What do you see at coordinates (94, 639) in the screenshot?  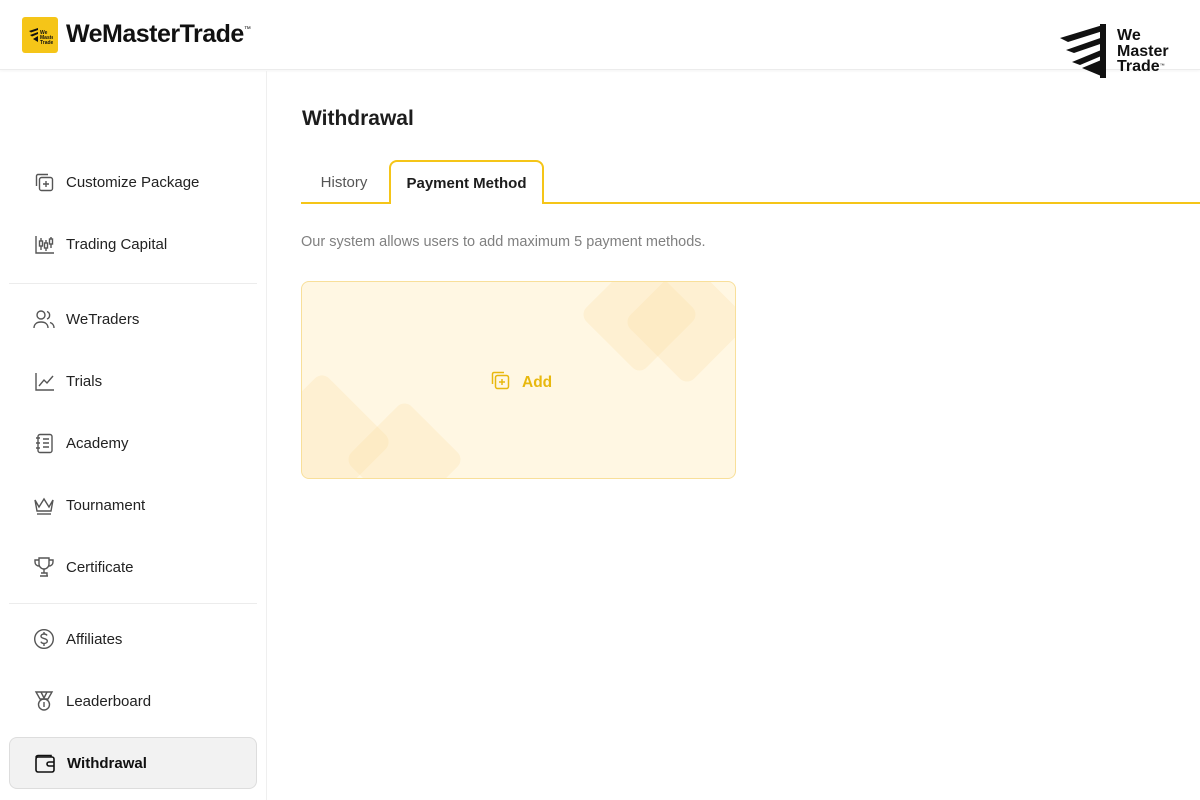 I see `sidebar-item-label: Affiliates` at bounding box center [94, 639].